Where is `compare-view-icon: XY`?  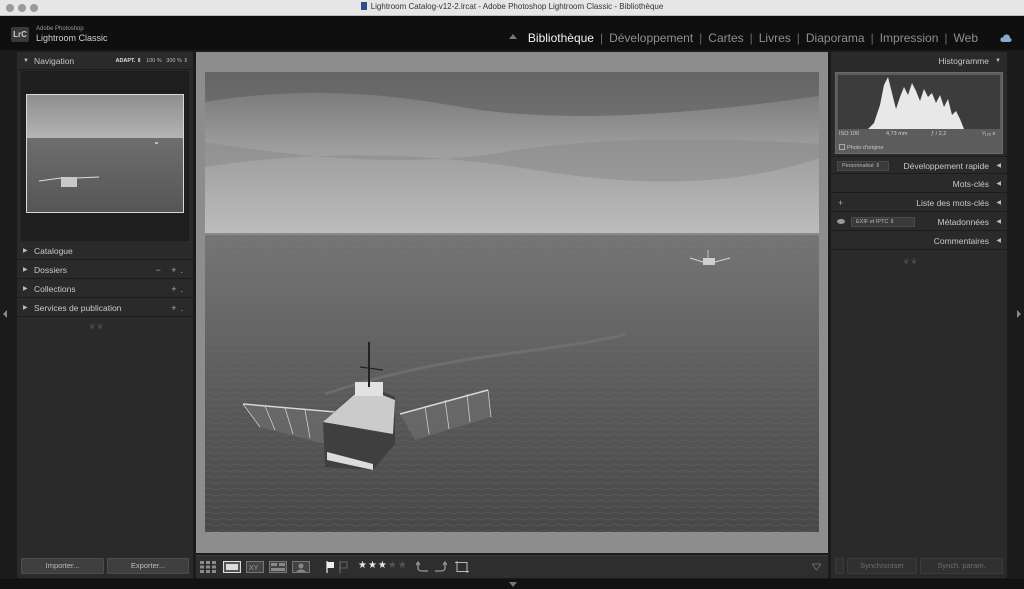
compare-view-icon: XY is located at coordinates (255, 567).